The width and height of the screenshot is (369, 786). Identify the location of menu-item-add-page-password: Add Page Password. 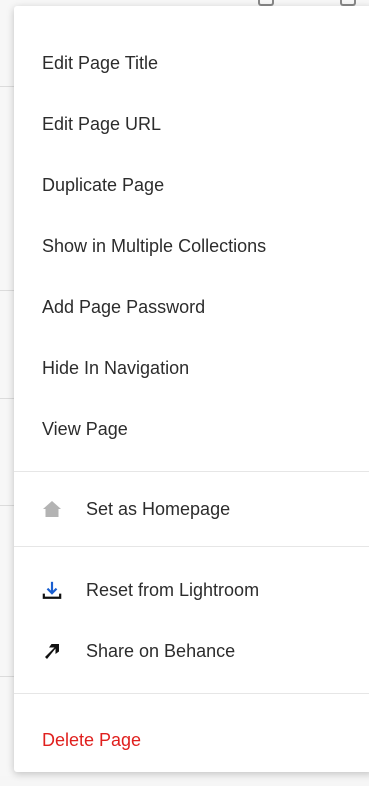
(191, 306).